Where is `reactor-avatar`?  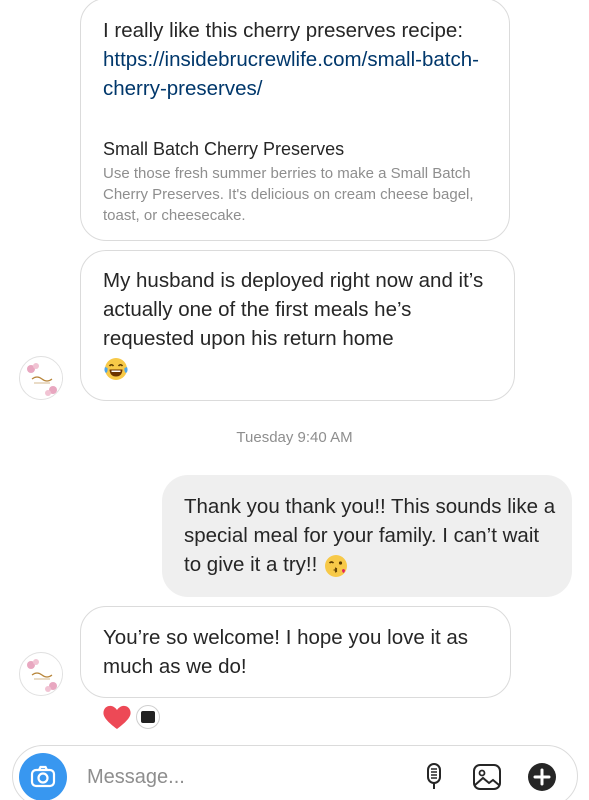
reactor-avatar is located at coordinates (148, 717).